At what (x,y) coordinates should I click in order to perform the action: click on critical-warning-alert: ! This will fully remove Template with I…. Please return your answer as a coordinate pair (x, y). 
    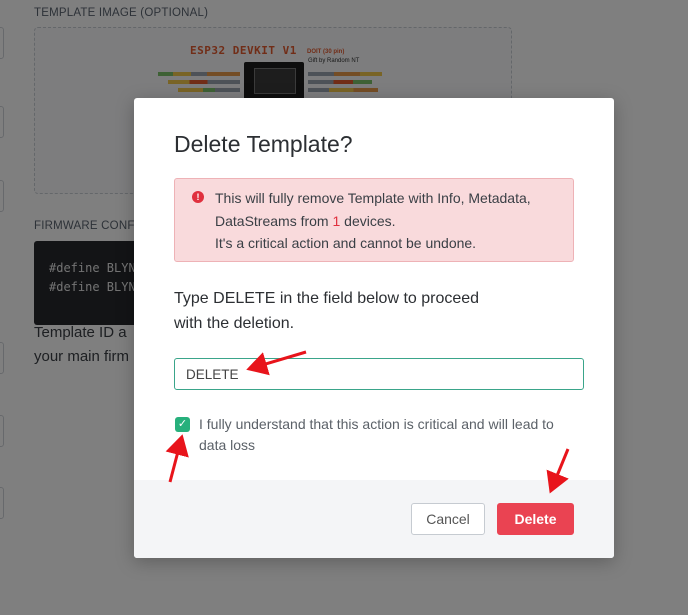
    Looking at the image, I should click on (374, 220).